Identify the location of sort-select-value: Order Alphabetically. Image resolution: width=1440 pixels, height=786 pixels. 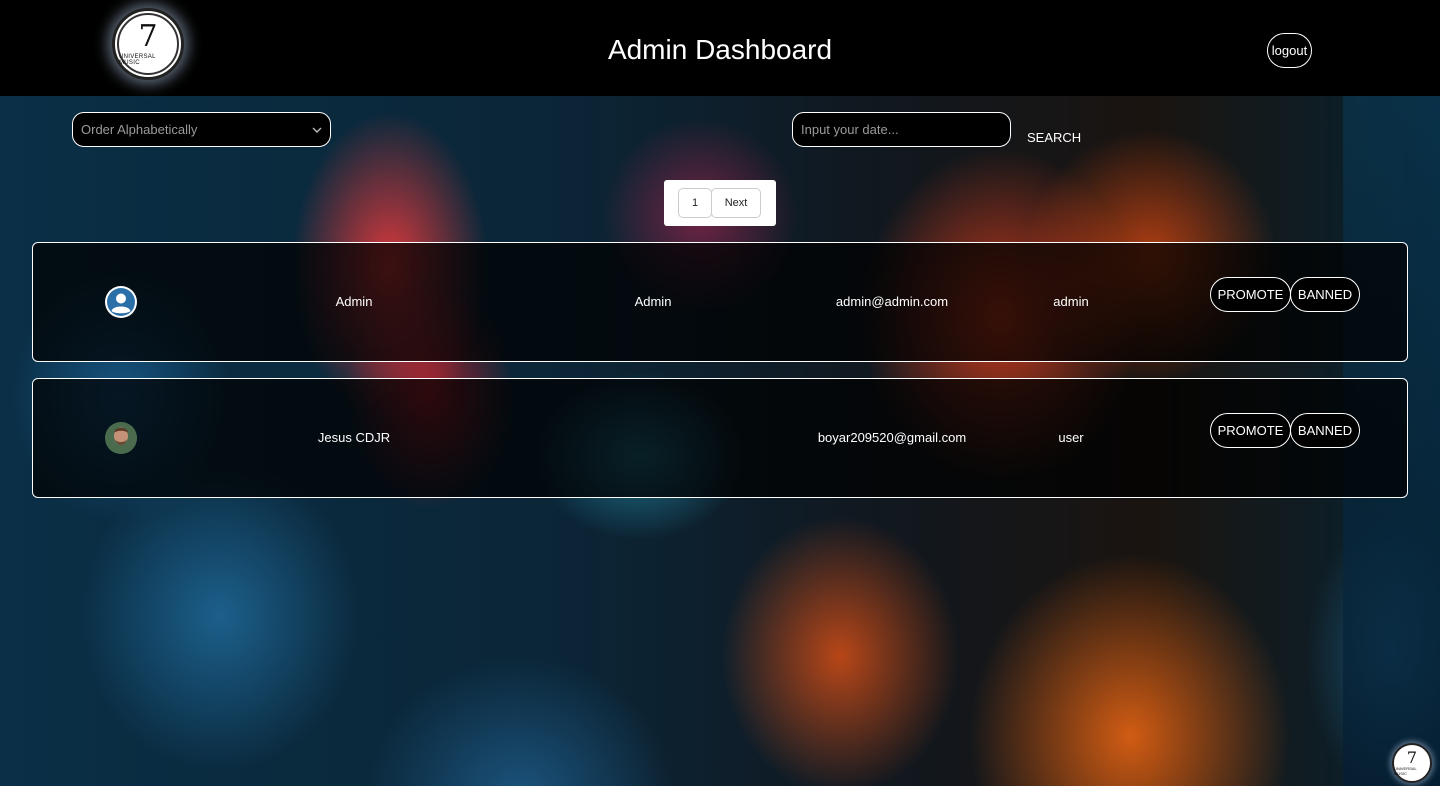
(139, 129).